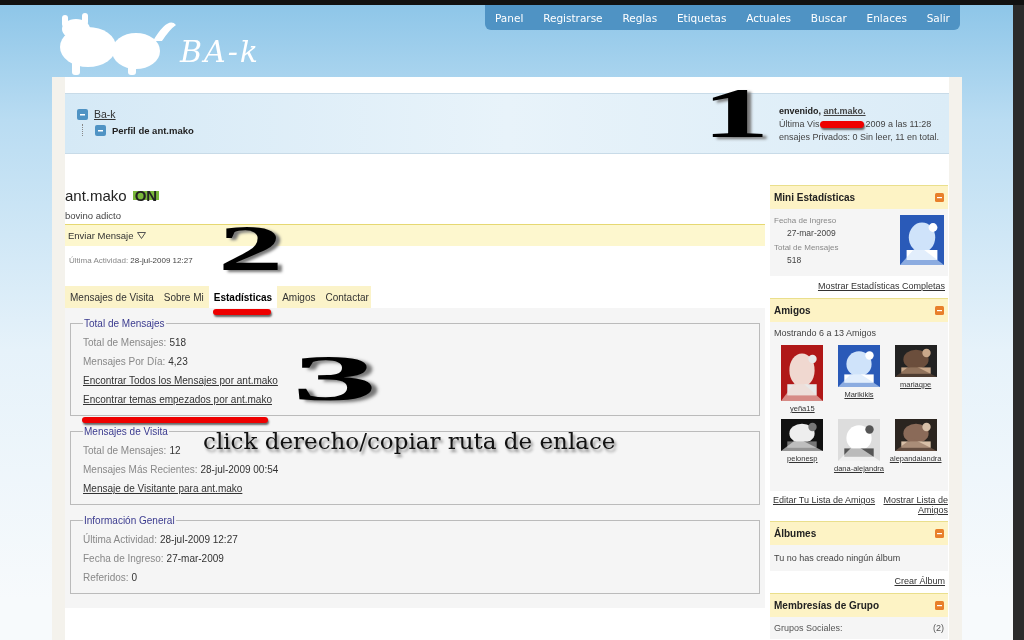  Describe the element at coordinates (153, 130) in the screenshot. I see `page-title: Perfil de ant.mako` at that location.